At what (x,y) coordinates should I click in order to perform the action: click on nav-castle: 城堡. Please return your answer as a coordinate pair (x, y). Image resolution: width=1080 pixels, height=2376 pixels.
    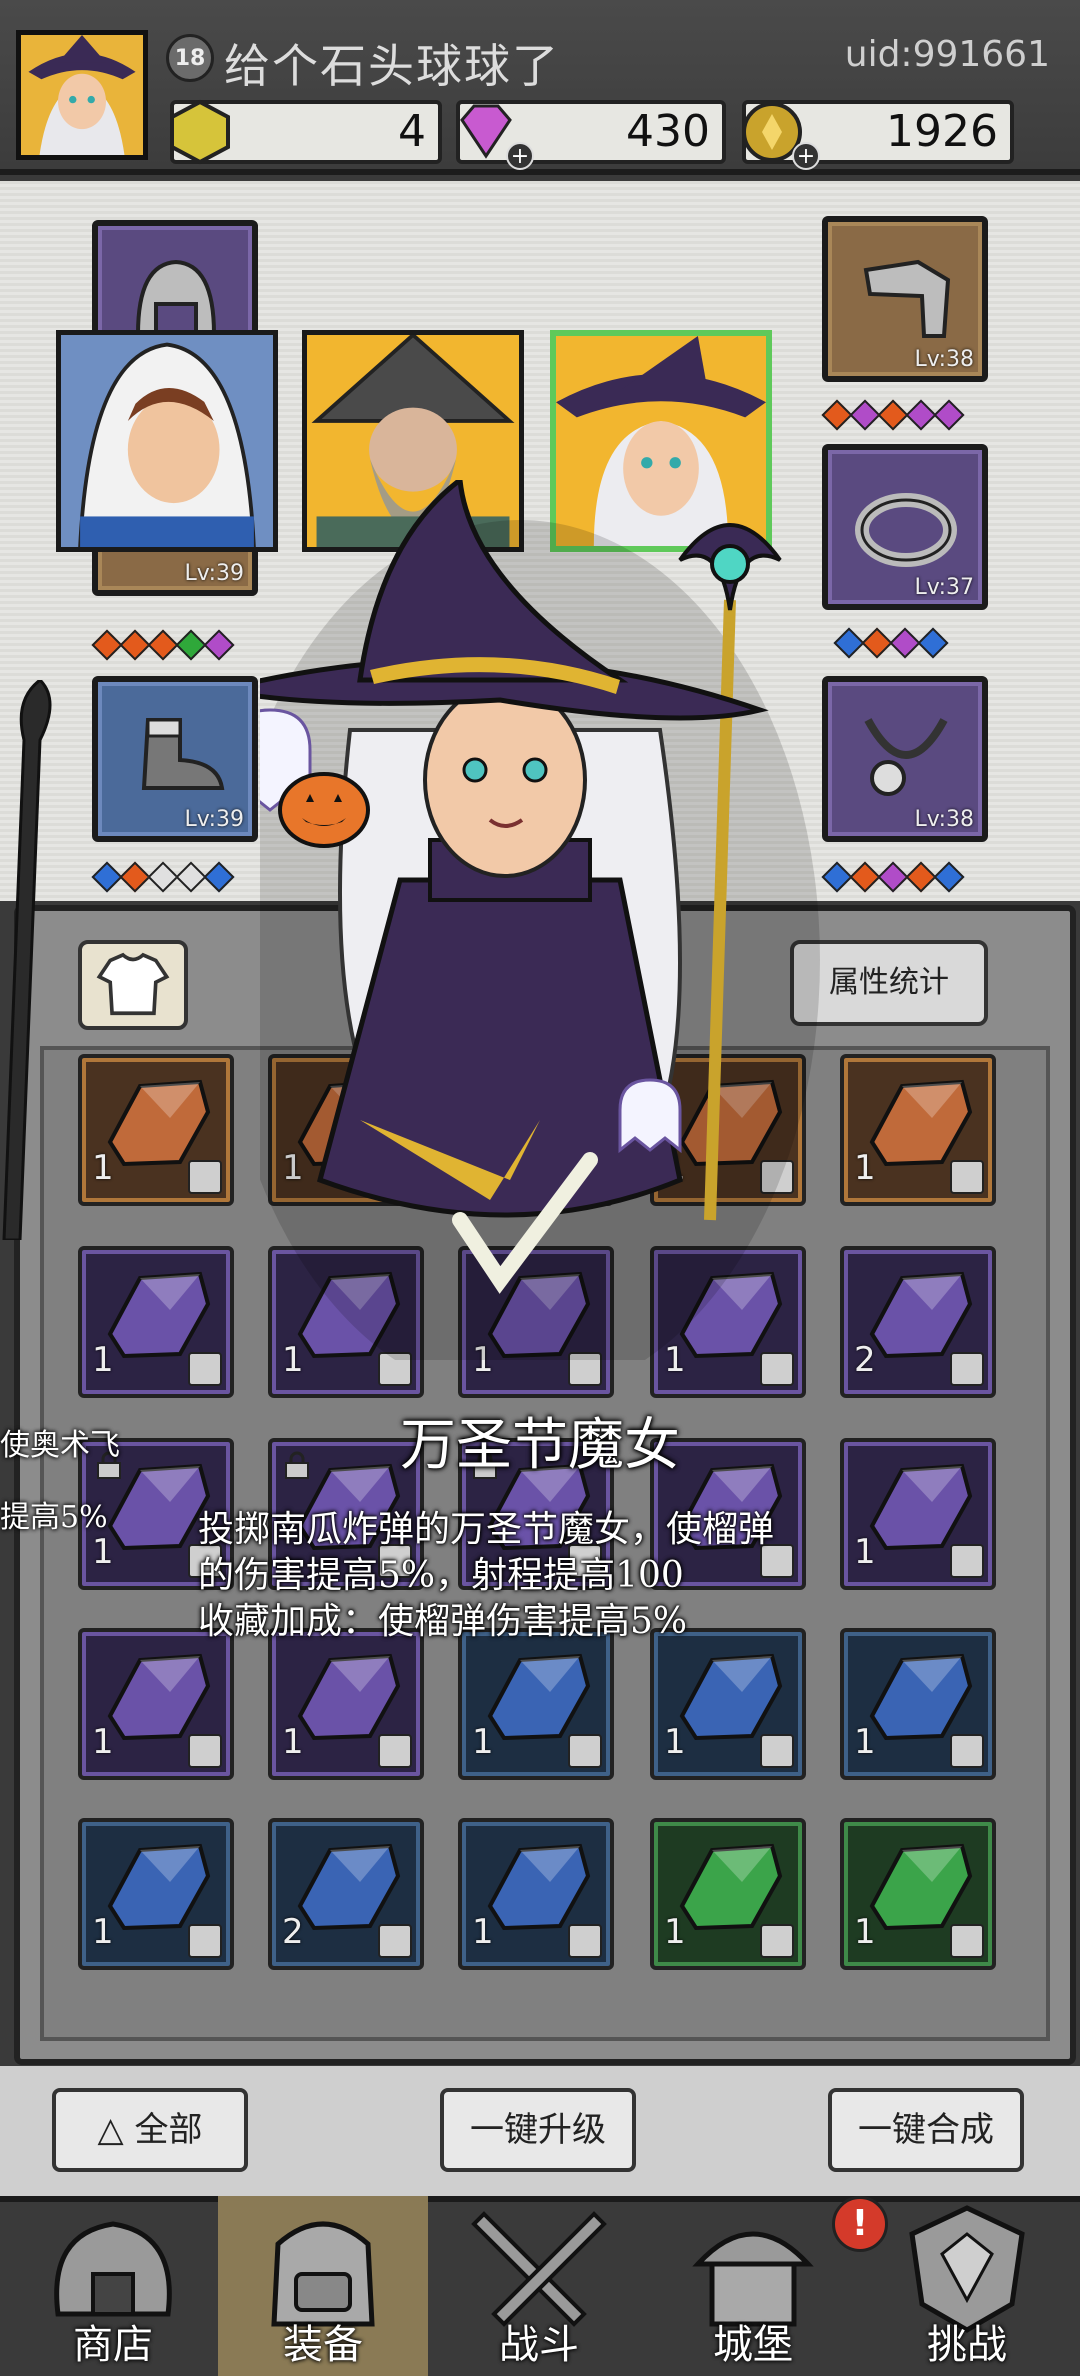
    Looking at the image, I should click on (753, 2286).